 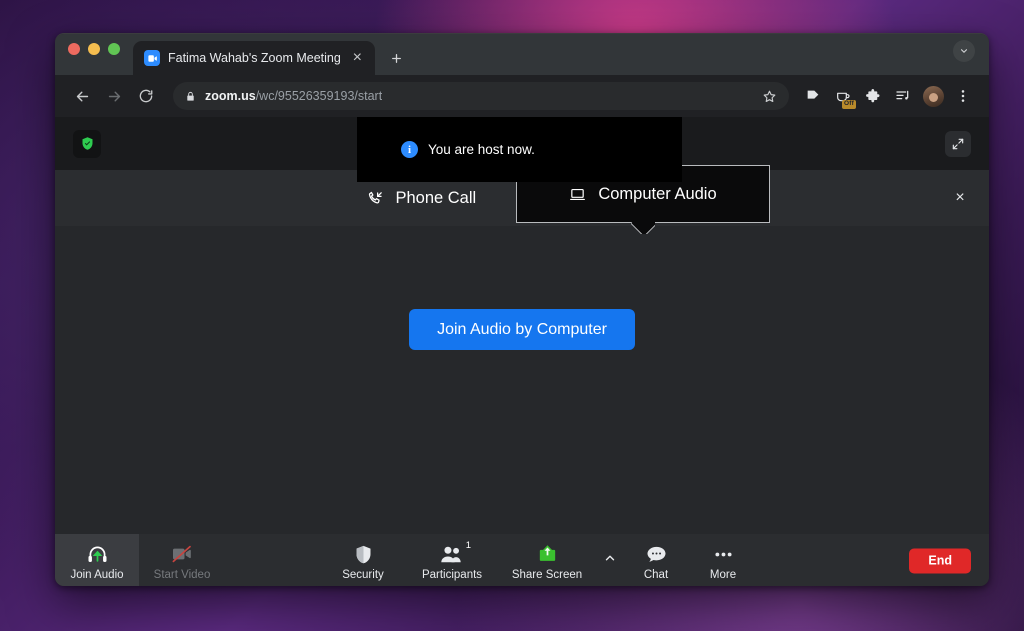 I want to click on reading-list-icon, so click(x=813, y=96).